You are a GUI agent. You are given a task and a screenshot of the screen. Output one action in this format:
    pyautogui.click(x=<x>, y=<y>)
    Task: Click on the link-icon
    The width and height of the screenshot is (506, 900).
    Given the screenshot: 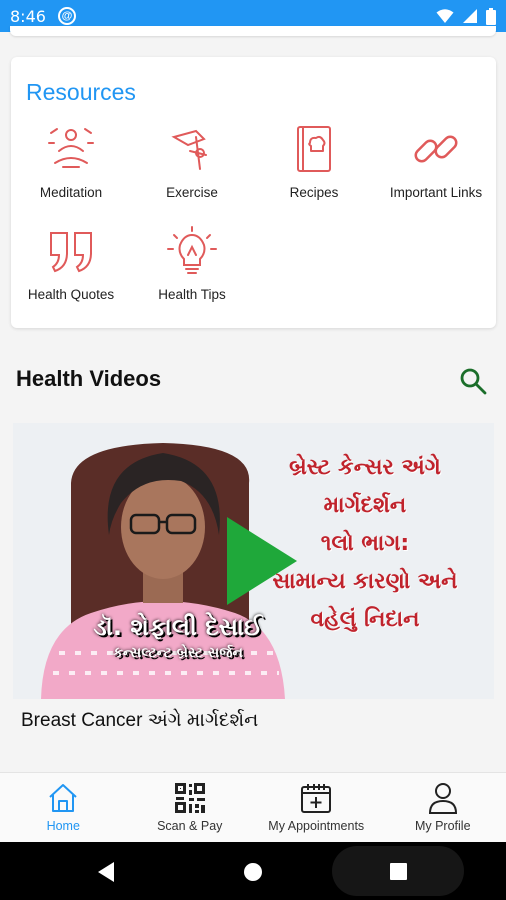 What is the action you would take?
    pyautogui.click(x=436, y=149)
    